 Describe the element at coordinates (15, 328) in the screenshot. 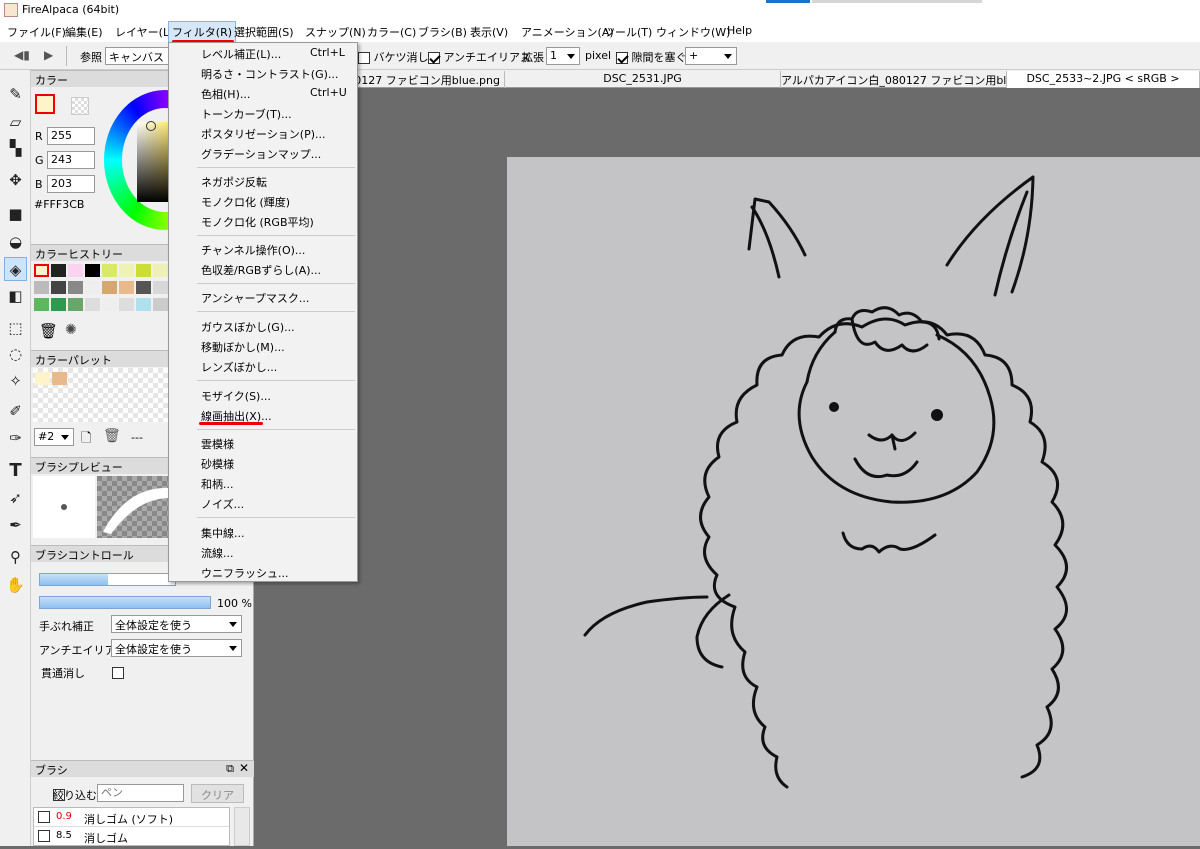

I see `rect-select-tool-icon: ⬚` at that location.